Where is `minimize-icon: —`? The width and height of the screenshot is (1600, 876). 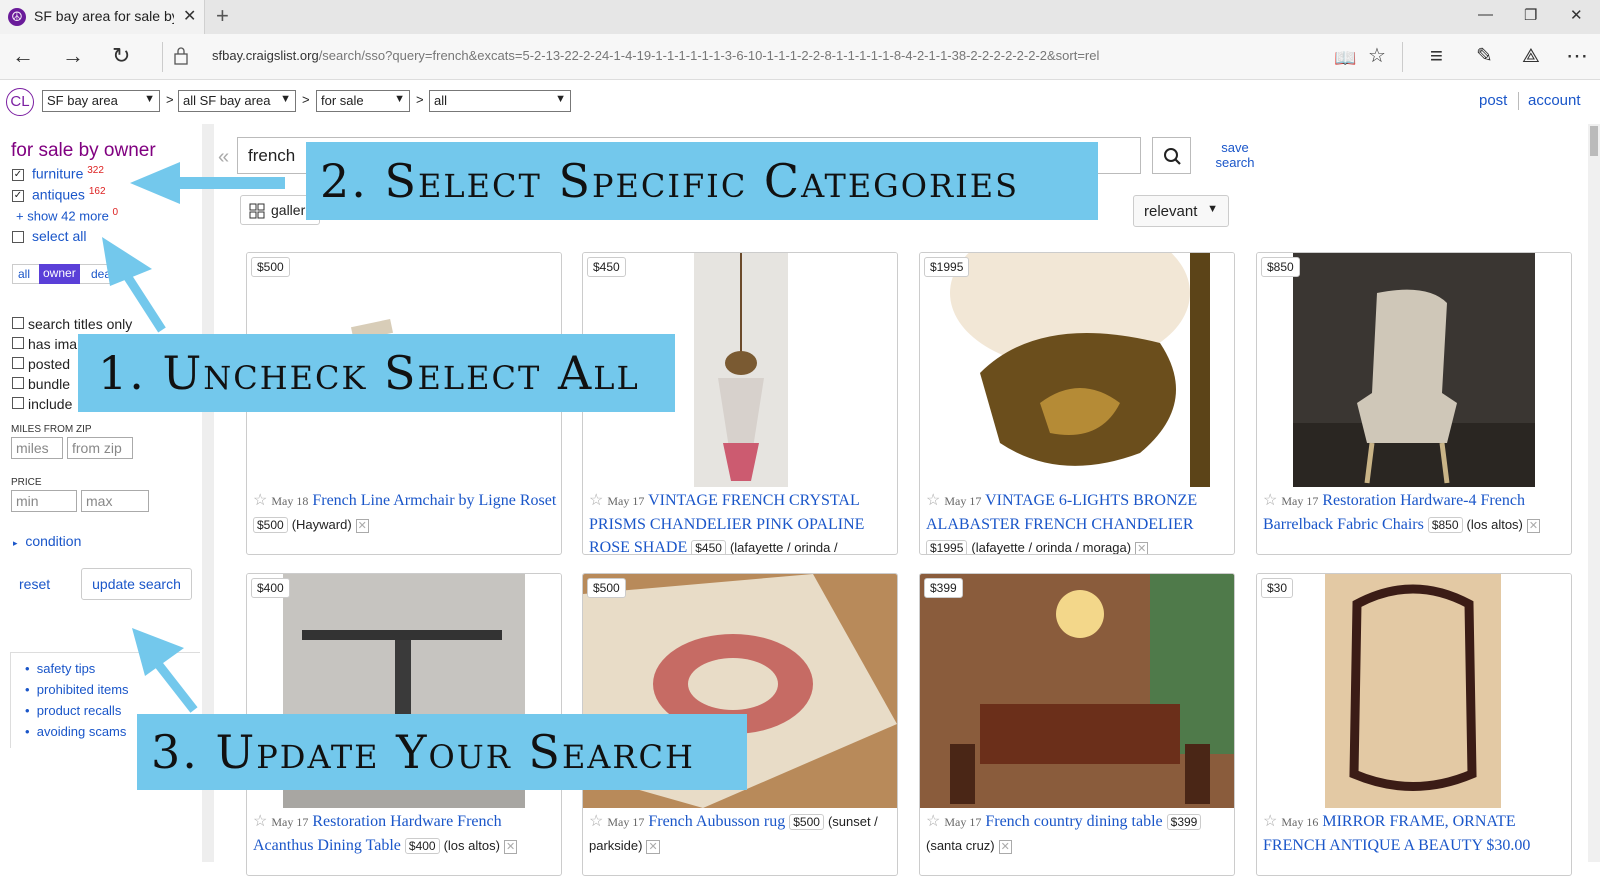 minimize-icon: — is located at coordinates (1485, 14).